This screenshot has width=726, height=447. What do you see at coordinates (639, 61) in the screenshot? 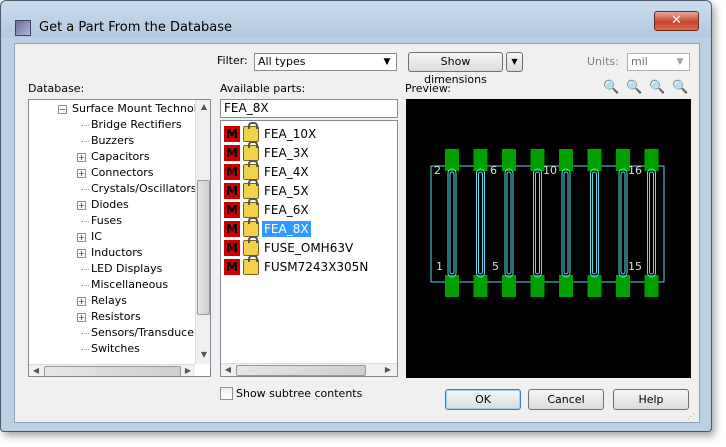
I see `units-value: mil` at bounding box center [639, 61].